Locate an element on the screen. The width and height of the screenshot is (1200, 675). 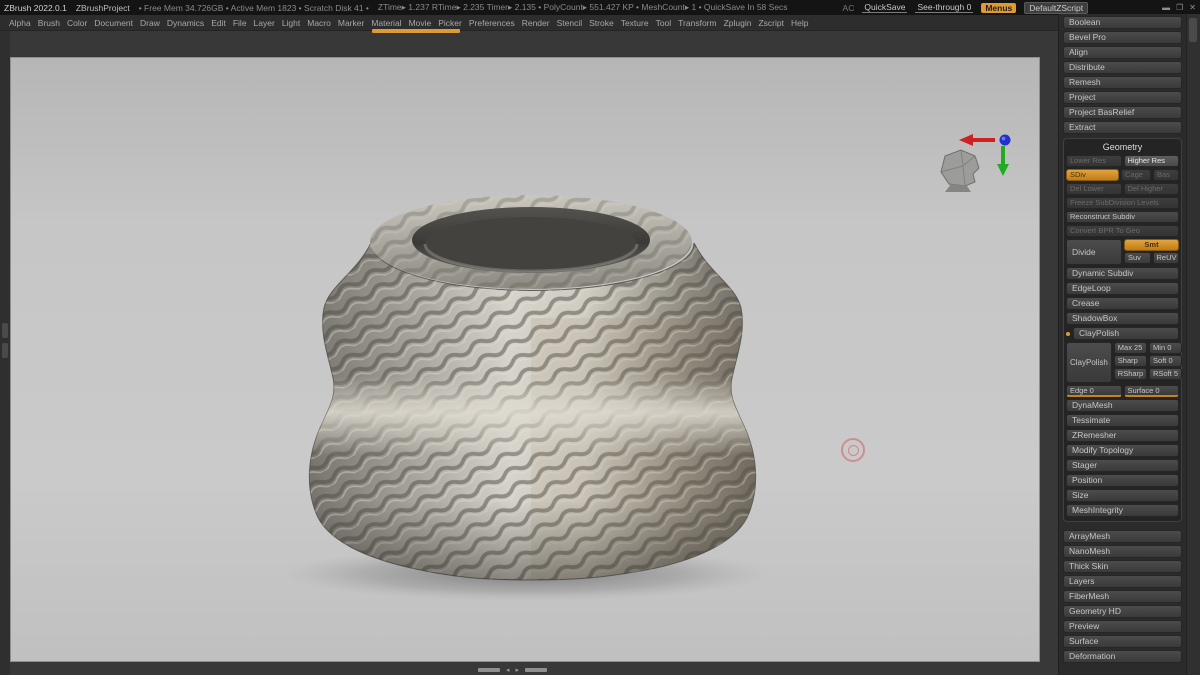
menu-item: Stencil is located at coordinates (570, 23).